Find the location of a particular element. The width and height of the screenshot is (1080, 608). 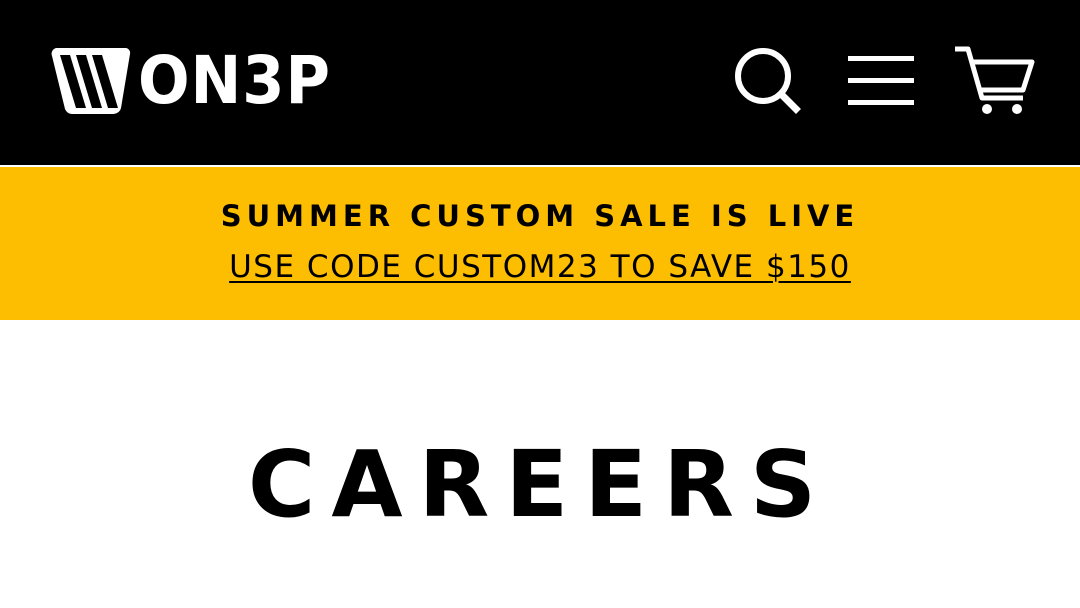

shopping-cart-icon is located at coordinates (995, 80).